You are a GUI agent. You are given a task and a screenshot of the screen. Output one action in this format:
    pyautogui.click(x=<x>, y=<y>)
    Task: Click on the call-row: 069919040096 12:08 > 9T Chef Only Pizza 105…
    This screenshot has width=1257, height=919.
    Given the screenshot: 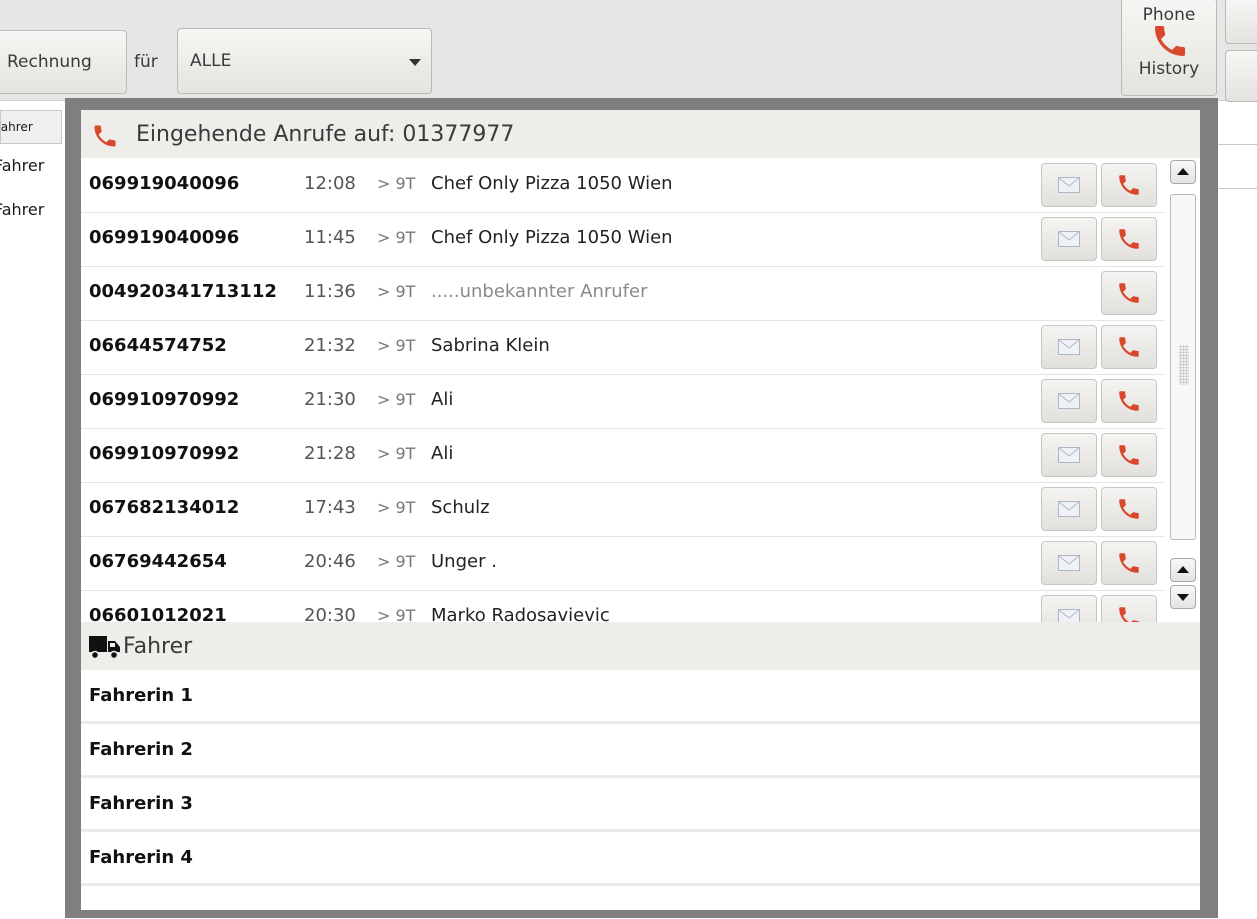 What is the action you would take?
    pyautogui.click(x=623, y=185)
    